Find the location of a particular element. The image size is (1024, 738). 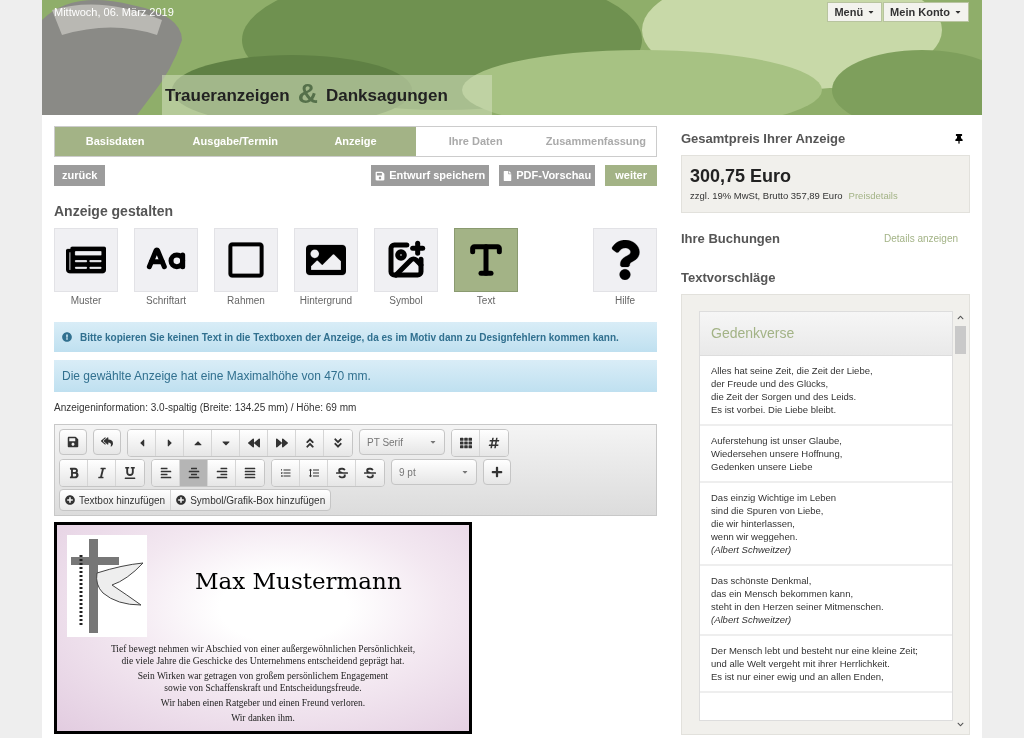

tool-label: Symbol is located at coordinates (406, 301).